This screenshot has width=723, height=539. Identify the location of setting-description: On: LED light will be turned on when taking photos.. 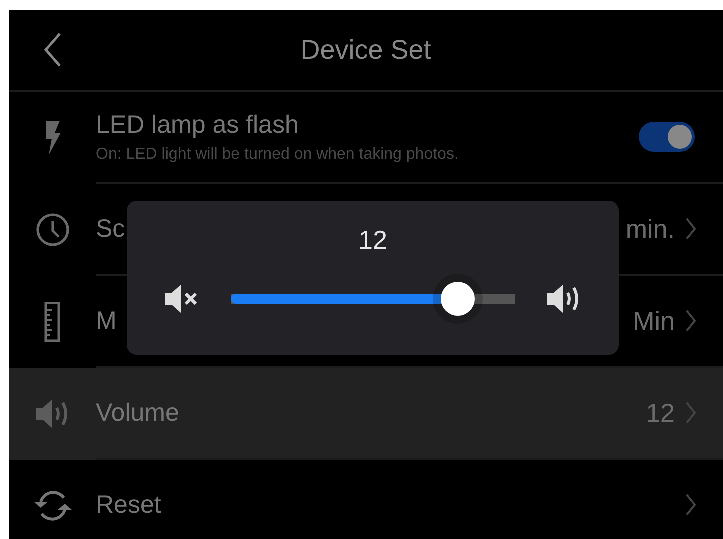
(277, 155).